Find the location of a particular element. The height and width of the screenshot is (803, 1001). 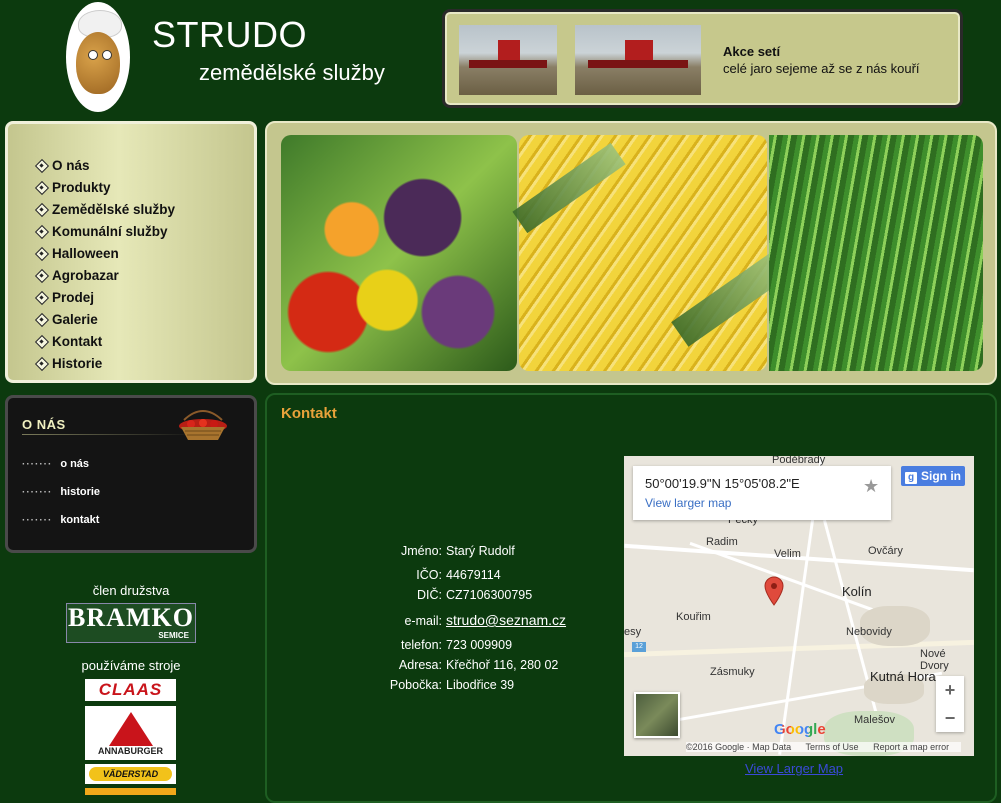

map-town-label: Zásmuky is located at coordinates (732, 672).